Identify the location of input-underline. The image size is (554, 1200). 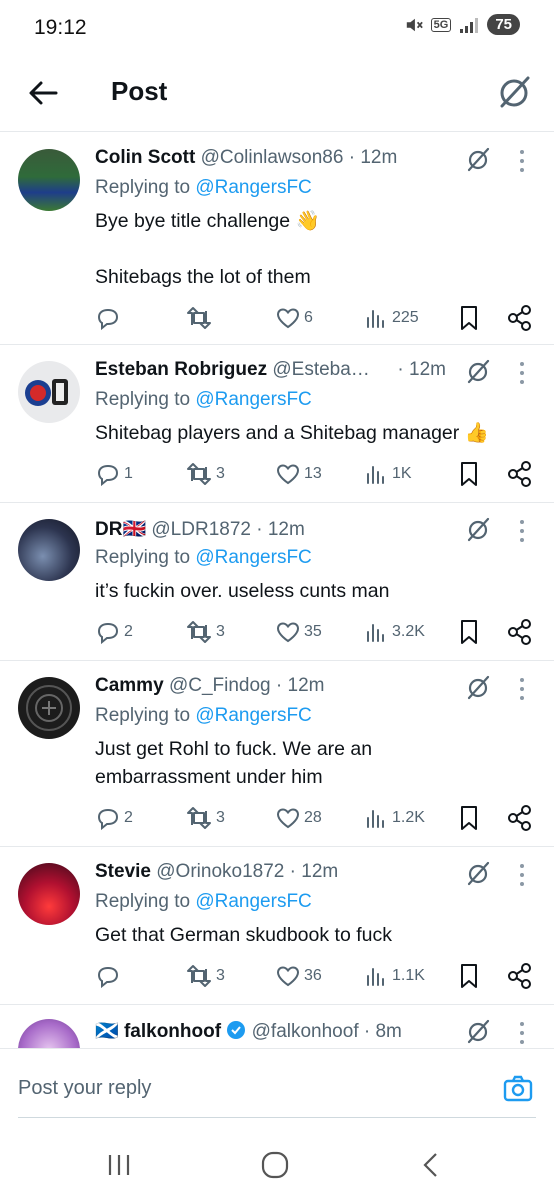
(277, 1117).